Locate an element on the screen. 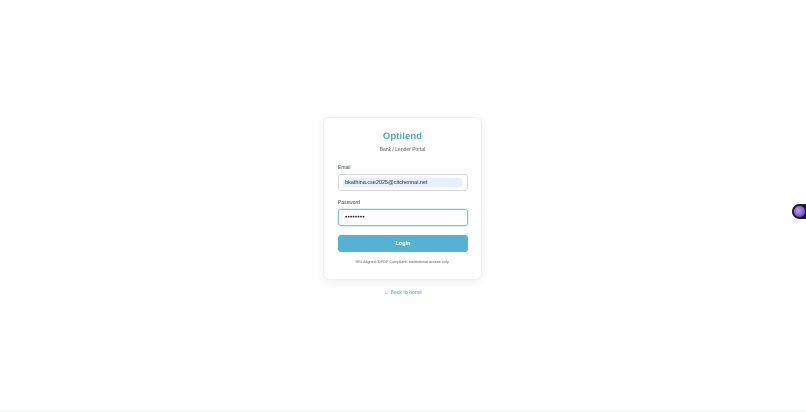 The height and width of the screenshot is (412, 806). brand-title: Optilend is located at coordinates (402, 136).